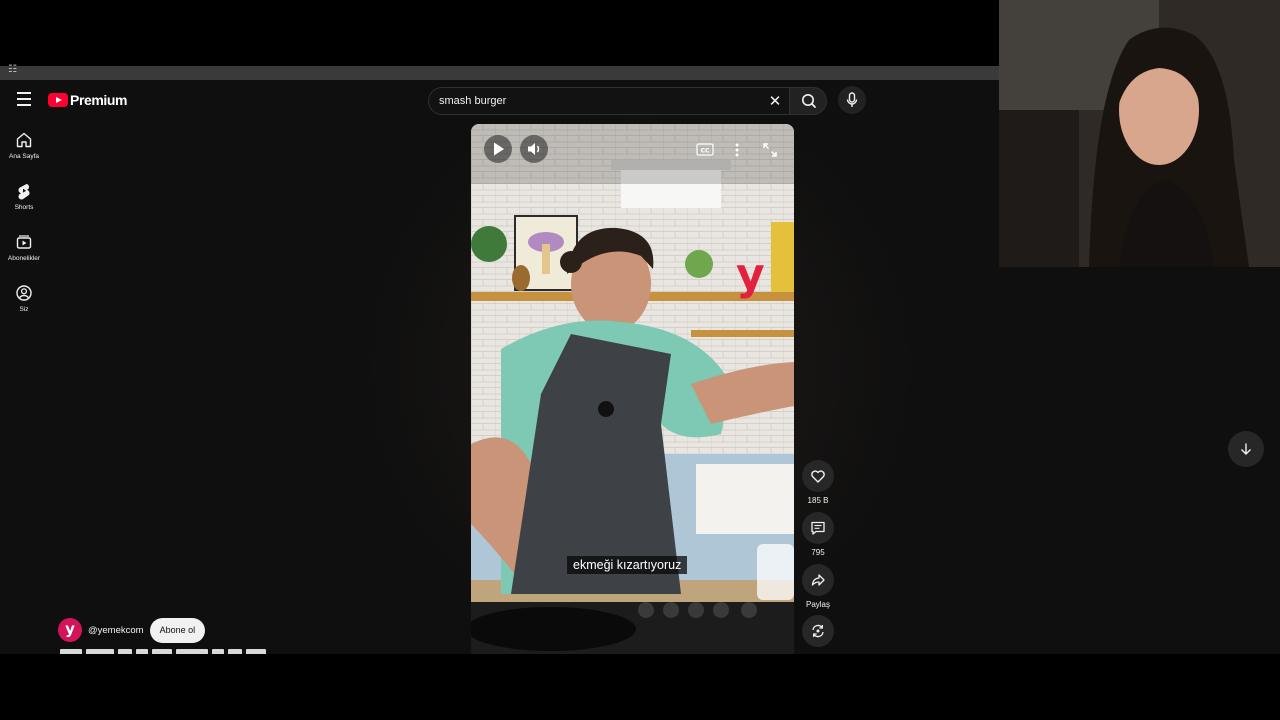 This screenshot has width=1280, height=720. I want to click on svg-text: y, so click(750, 274).